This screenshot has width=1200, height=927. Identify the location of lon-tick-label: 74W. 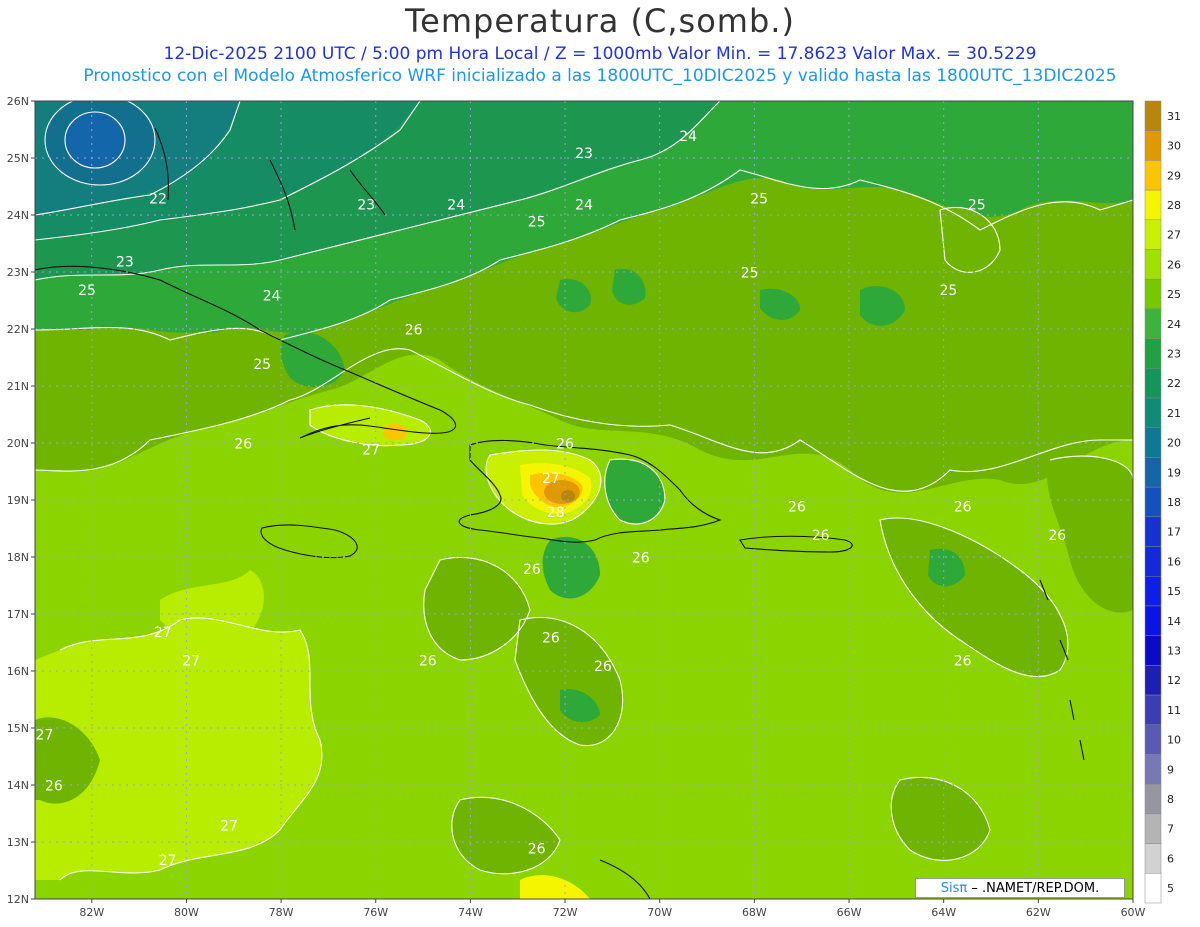
(470, 912).